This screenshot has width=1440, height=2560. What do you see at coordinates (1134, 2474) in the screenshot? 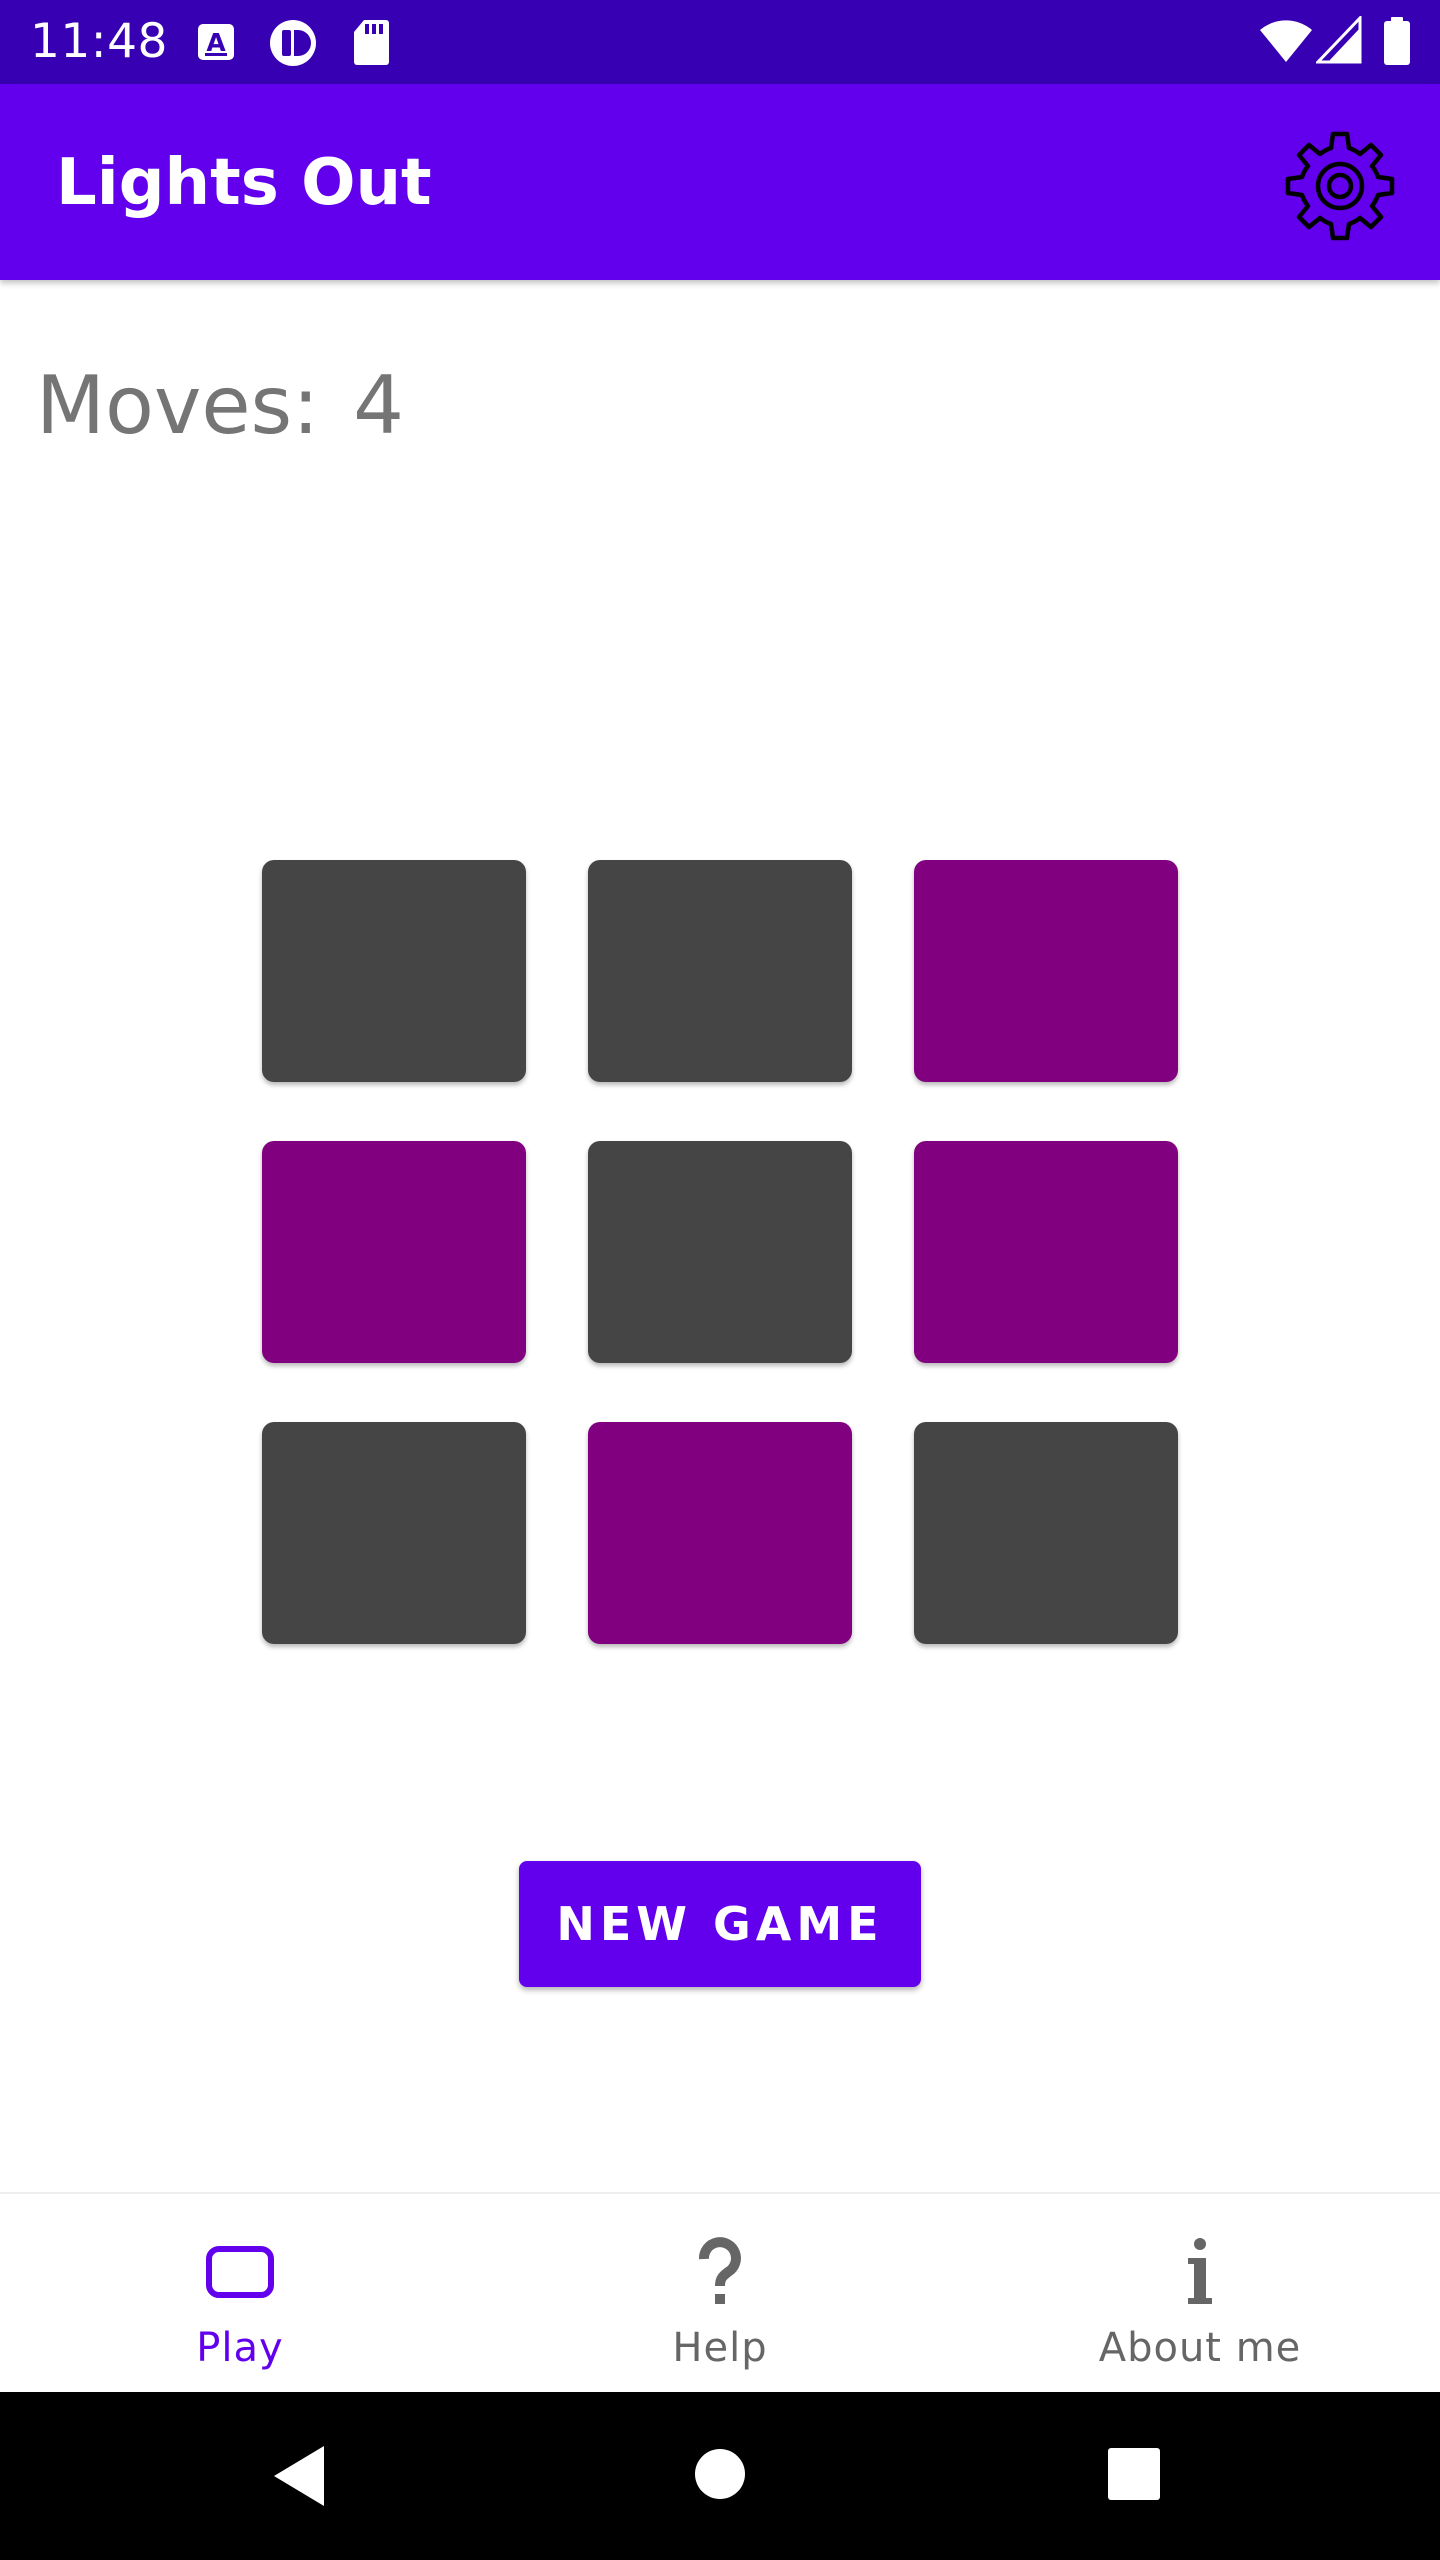
I see `recents-icon` at bounding box center [1134, 2474].